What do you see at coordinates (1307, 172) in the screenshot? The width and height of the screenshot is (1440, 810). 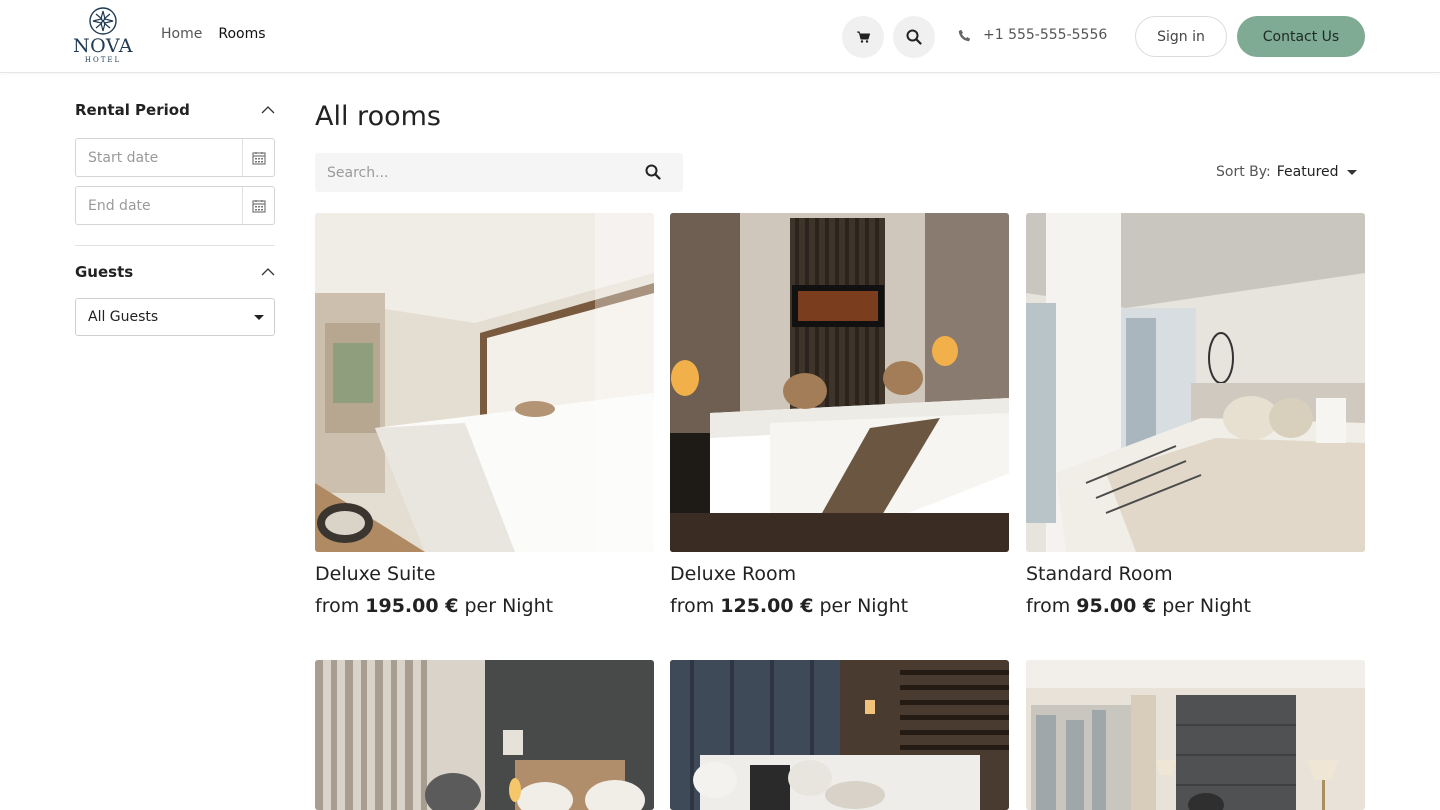 I see `sort-value: Featured` at bounding box center [1307, 172].